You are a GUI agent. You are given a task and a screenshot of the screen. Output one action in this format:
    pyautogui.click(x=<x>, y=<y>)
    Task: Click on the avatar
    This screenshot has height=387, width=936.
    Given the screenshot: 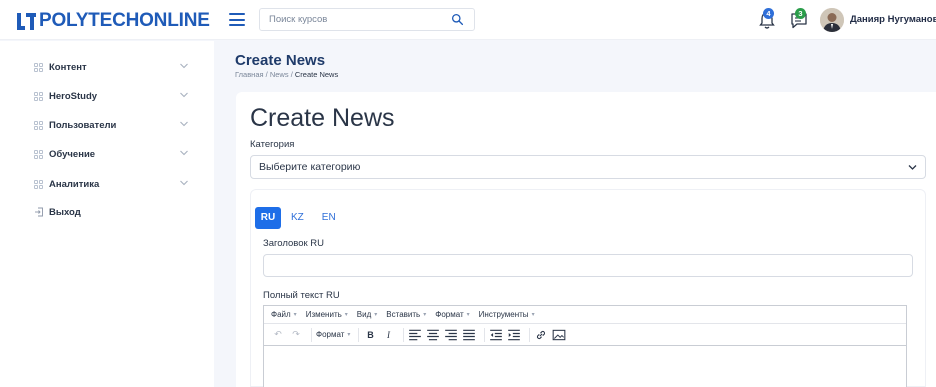 What is the action you would take?
    pyautogui.click(x=832, y=20)
    